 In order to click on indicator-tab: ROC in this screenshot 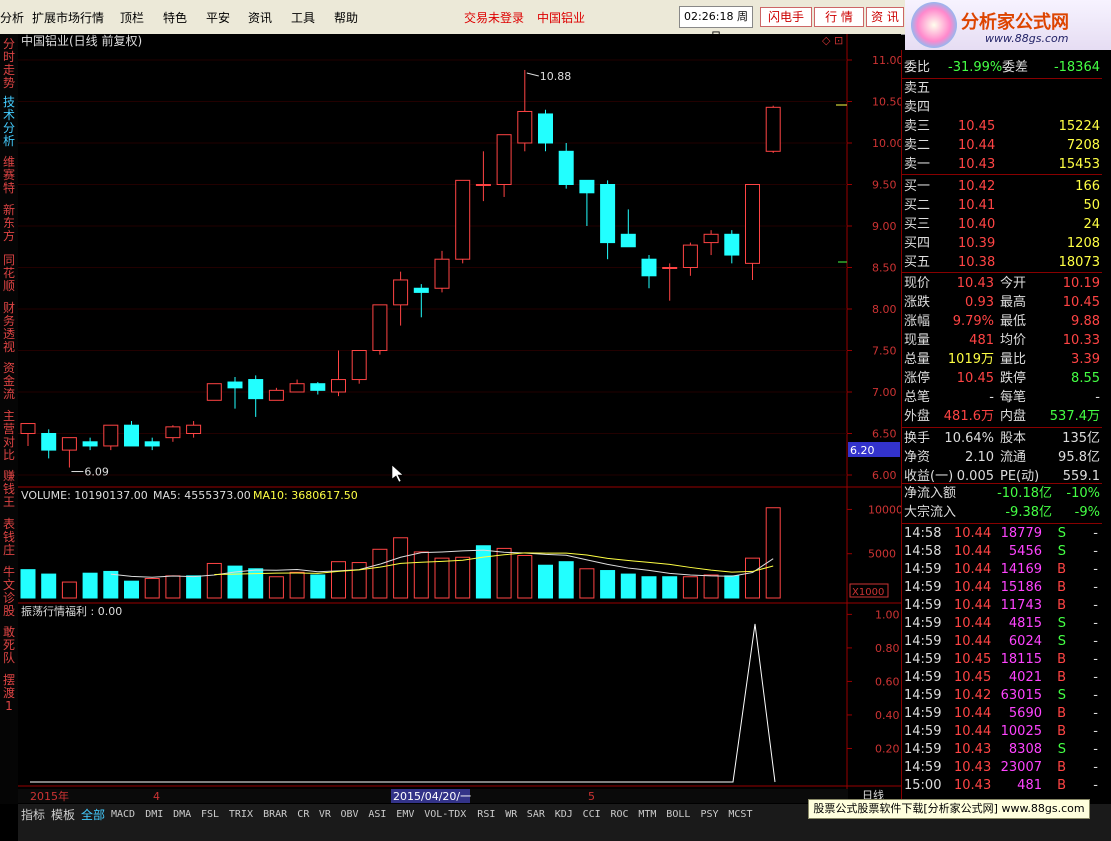, I will do `click(620, 815)`.